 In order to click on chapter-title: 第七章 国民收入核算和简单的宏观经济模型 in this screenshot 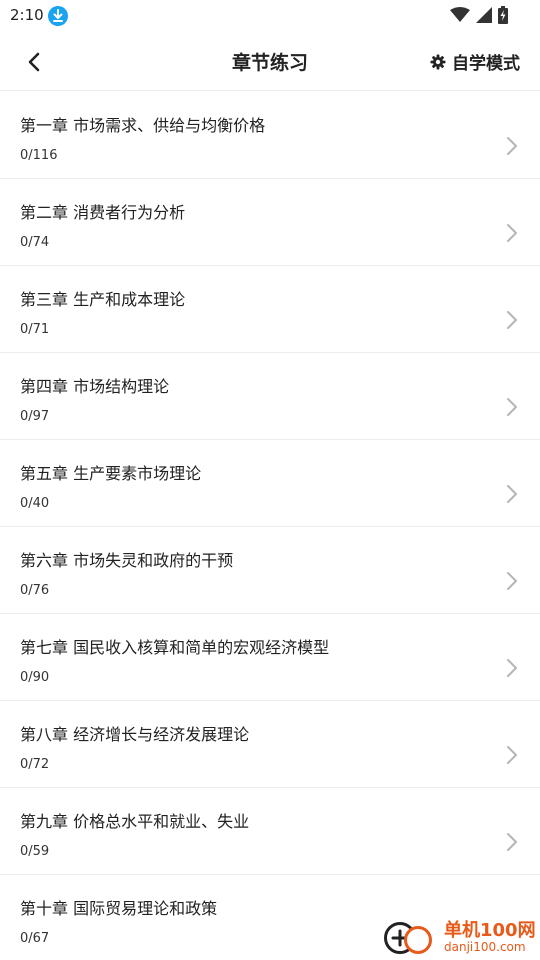, I will do `click(175, 647)`.